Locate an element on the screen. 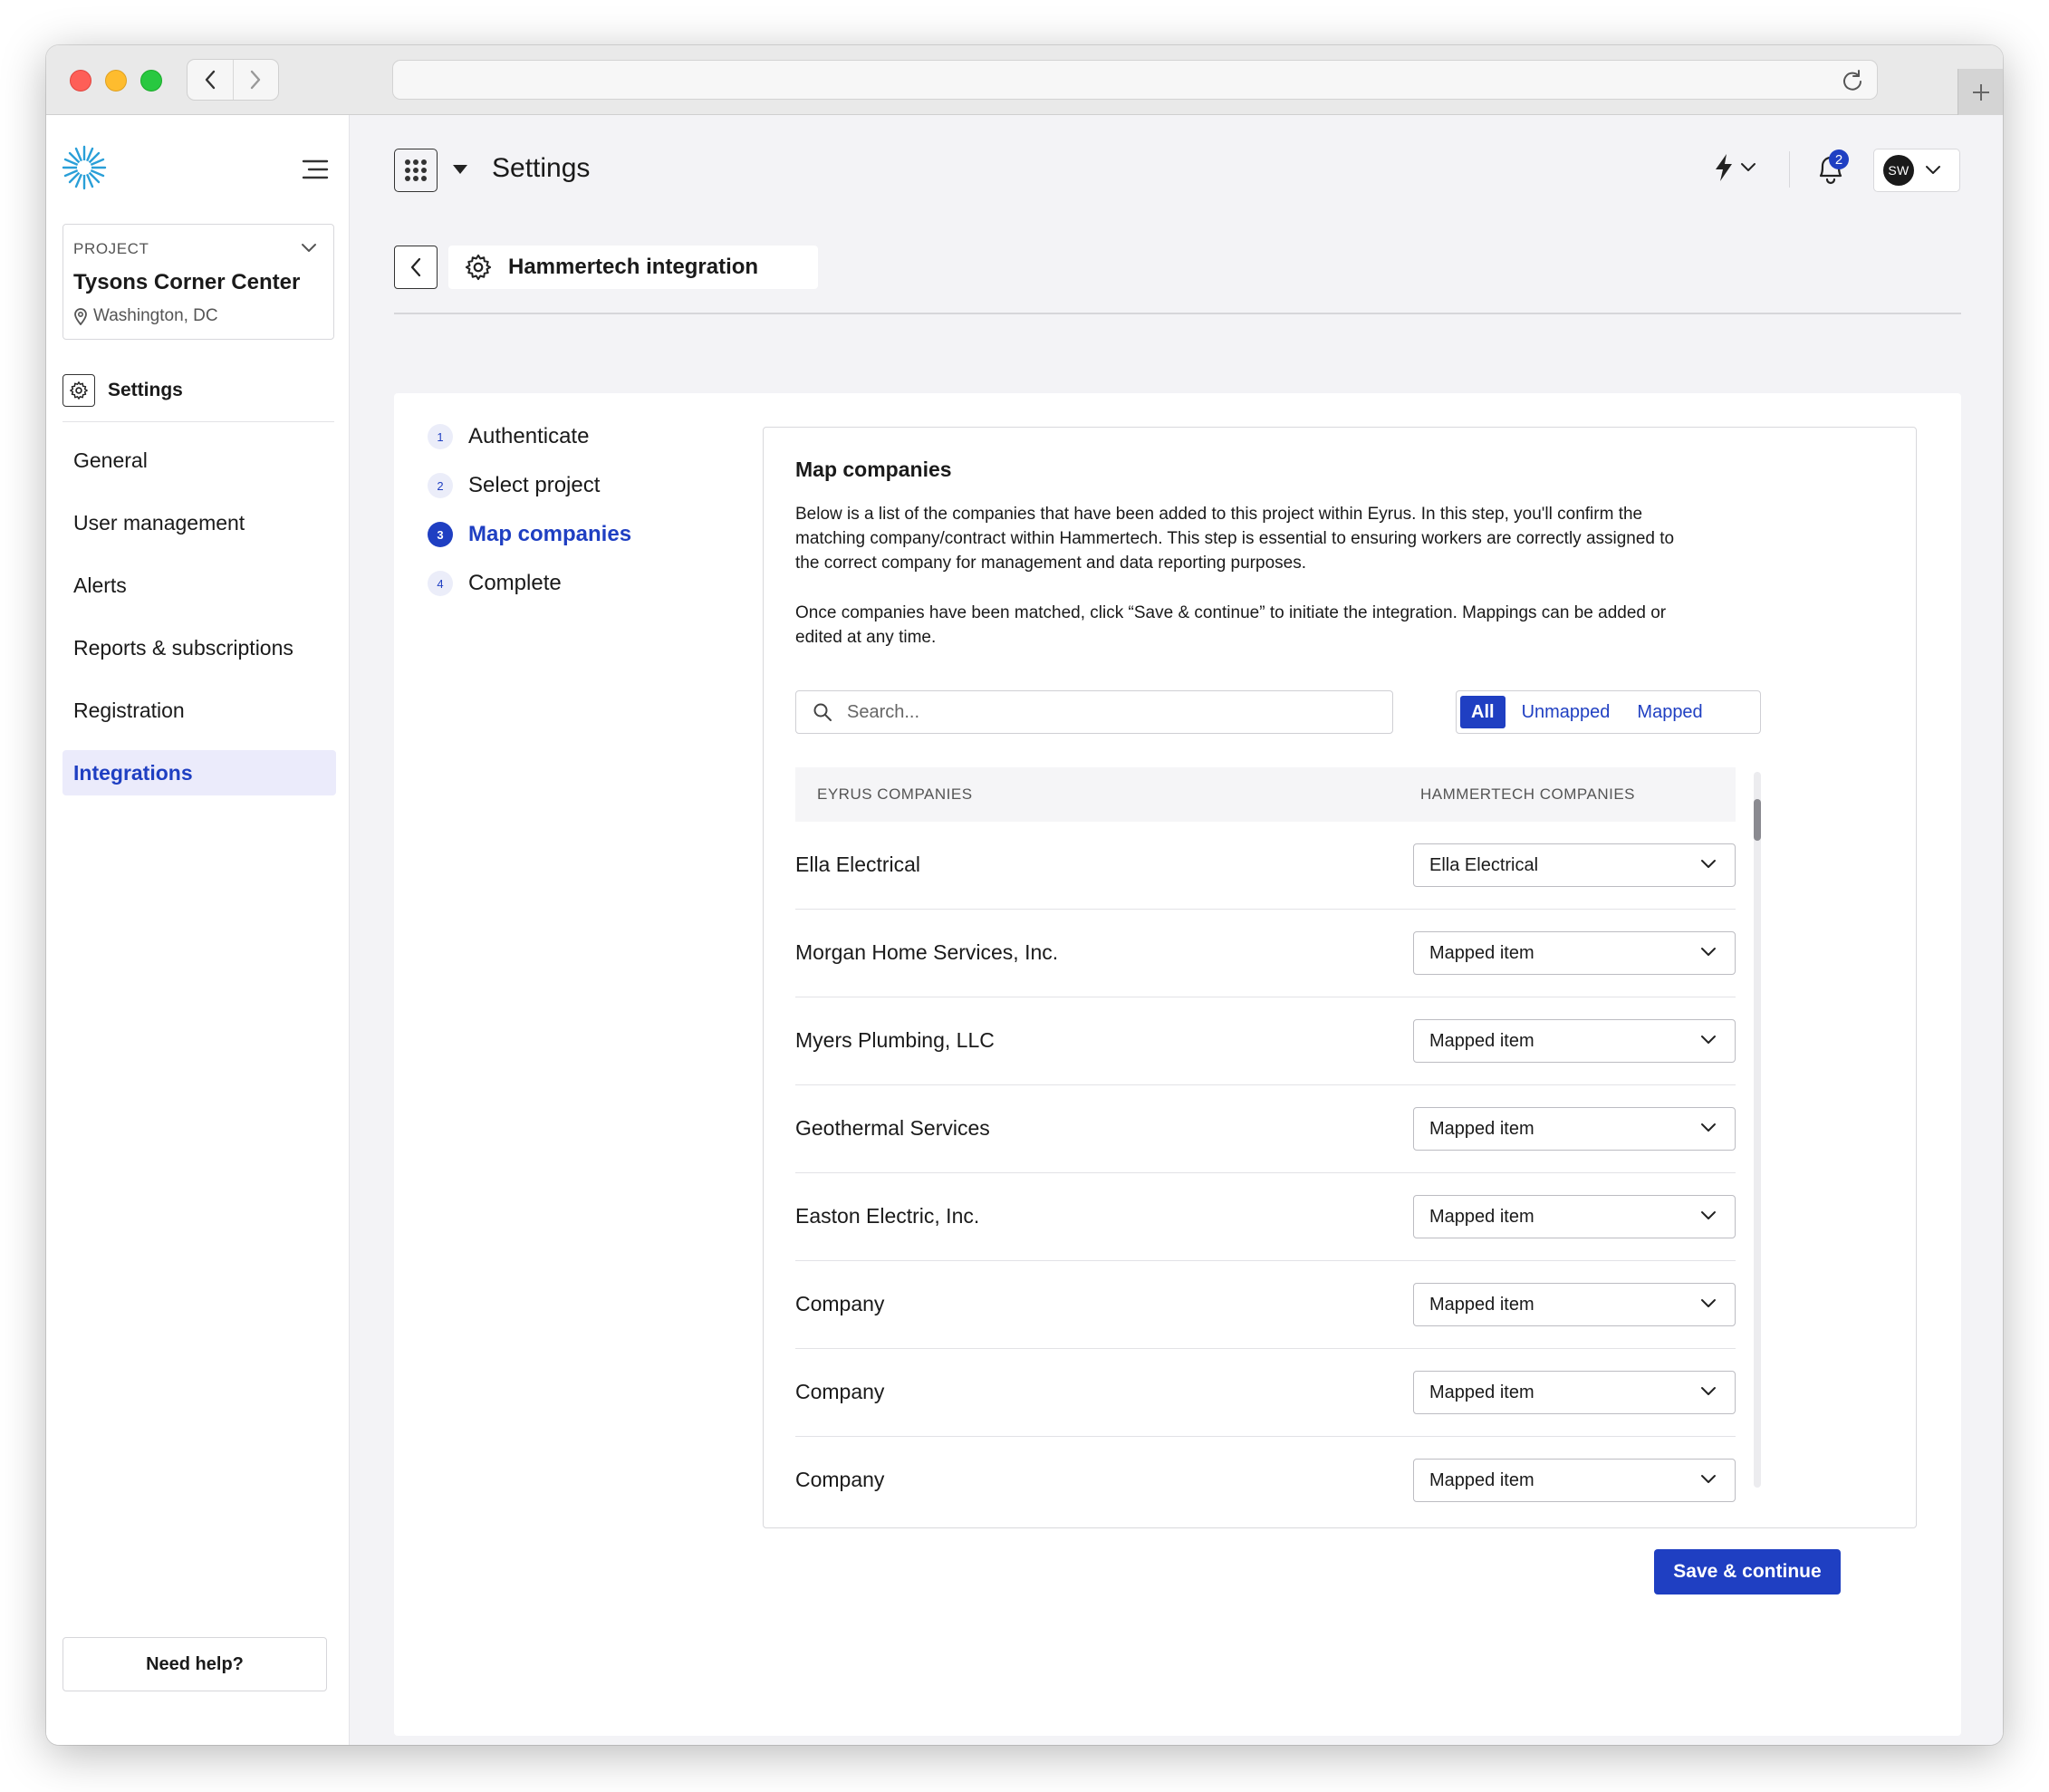  table-scrollbar is located at coordinates (1757, 1130).